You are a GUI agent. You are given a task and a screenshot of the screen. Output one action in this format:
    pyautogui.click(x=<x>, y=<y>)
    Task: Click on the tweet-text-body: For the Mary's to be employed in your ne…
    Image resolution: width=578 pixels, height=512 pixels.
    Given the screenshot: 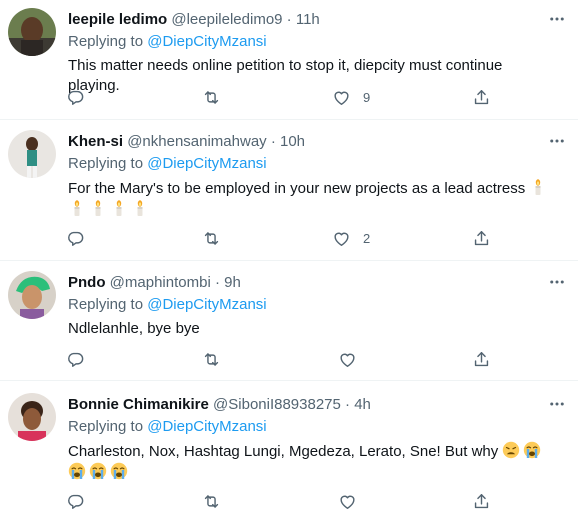 What is the action you would take?
    pyautogui.click(x=297, y=188)
    